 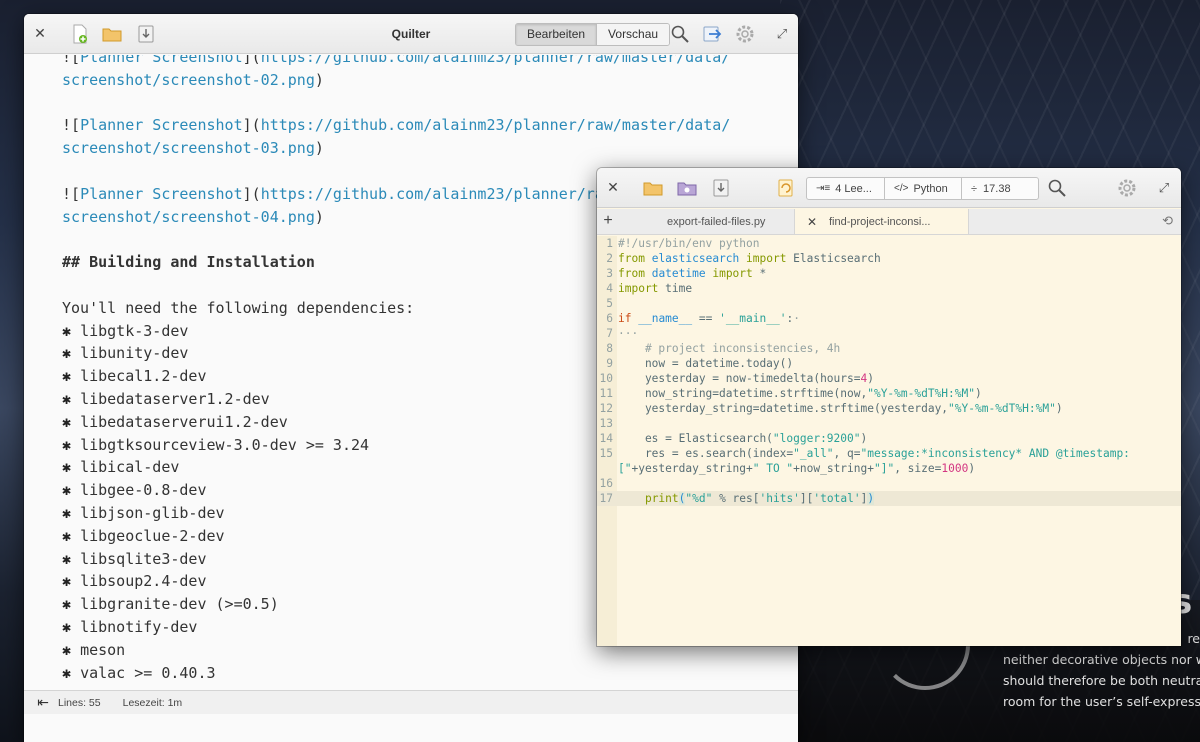 What do you see at coordinates (1101, 701) in the screenshot?
I see `wallpaper-text-line: room for the user’s self-expressi` at bounding box center [1101, 701].